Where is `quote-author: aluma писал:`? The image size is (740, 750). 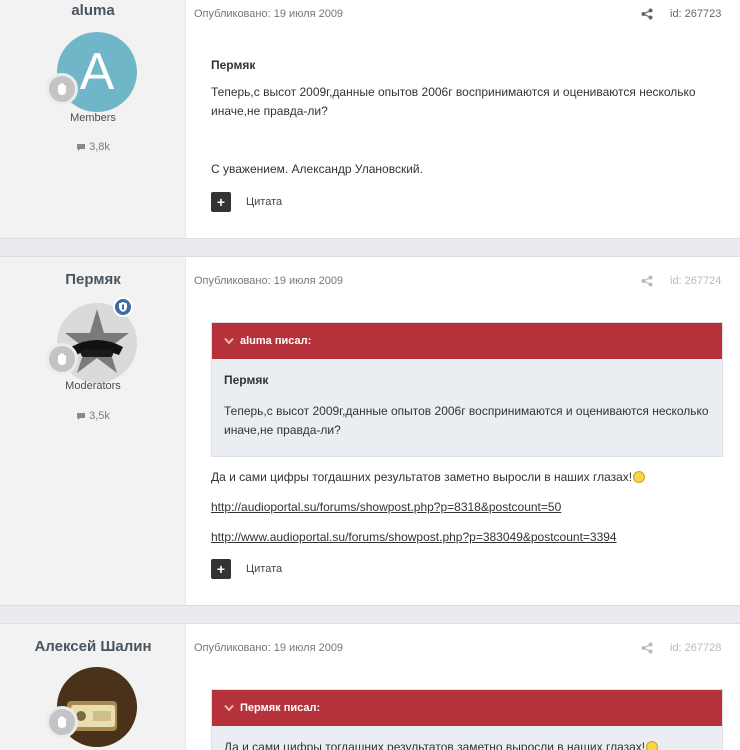 quote-author: aluma писал: is located at coordinates (276, 341).